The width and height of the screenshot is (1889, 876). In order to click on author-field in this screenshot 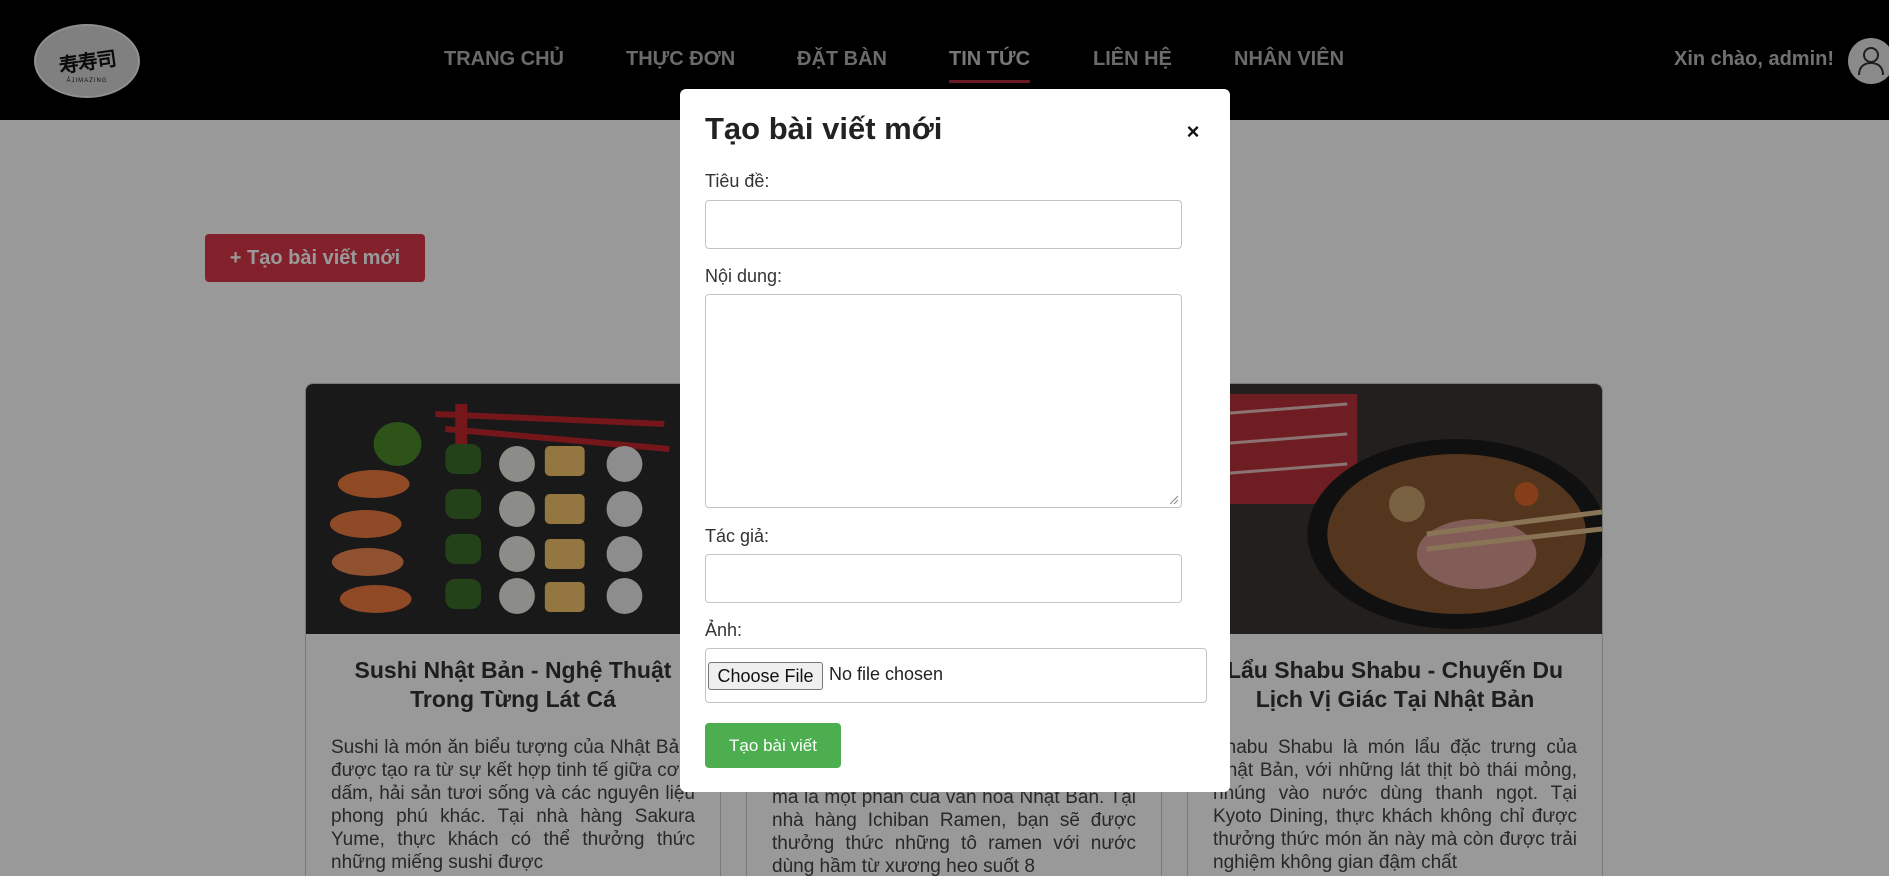, I will do `click(943, 578)`.